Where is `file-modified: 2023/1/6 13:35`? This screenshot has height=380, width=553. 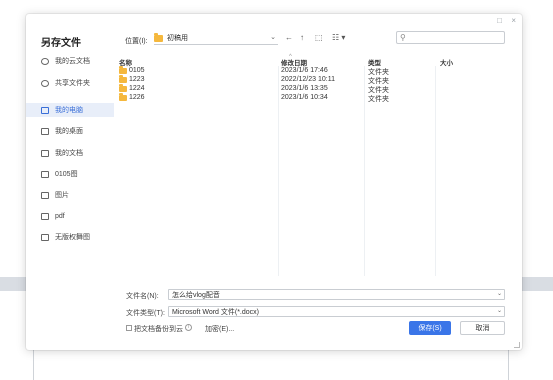
file-modified: 2023/1/6 13:35 is located at coordinates (304, 88).